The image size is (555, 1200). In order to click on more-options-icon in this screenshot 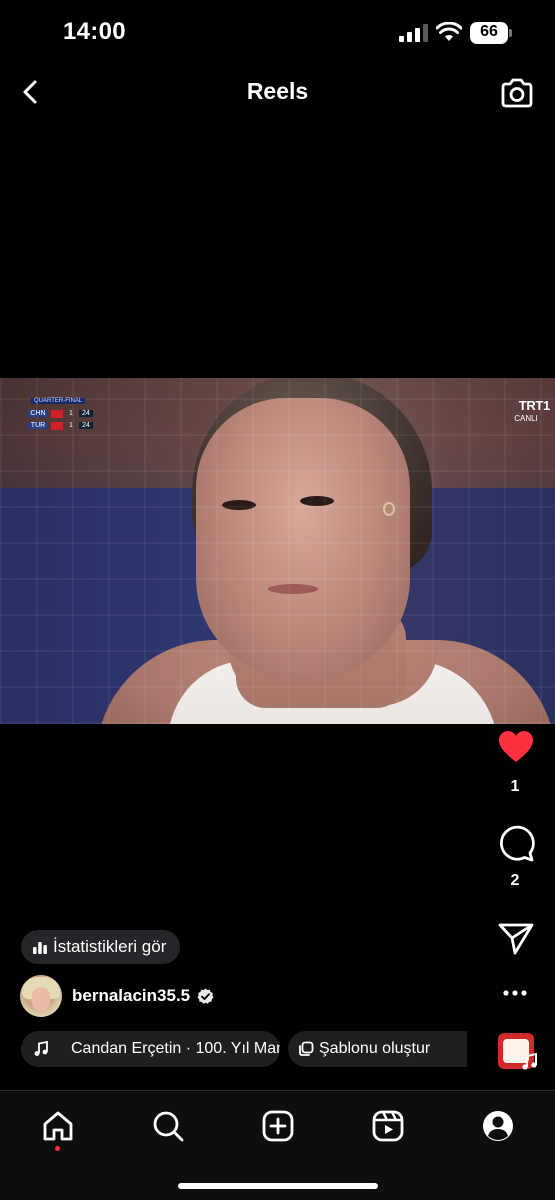, I will do `click(515, 993)`.